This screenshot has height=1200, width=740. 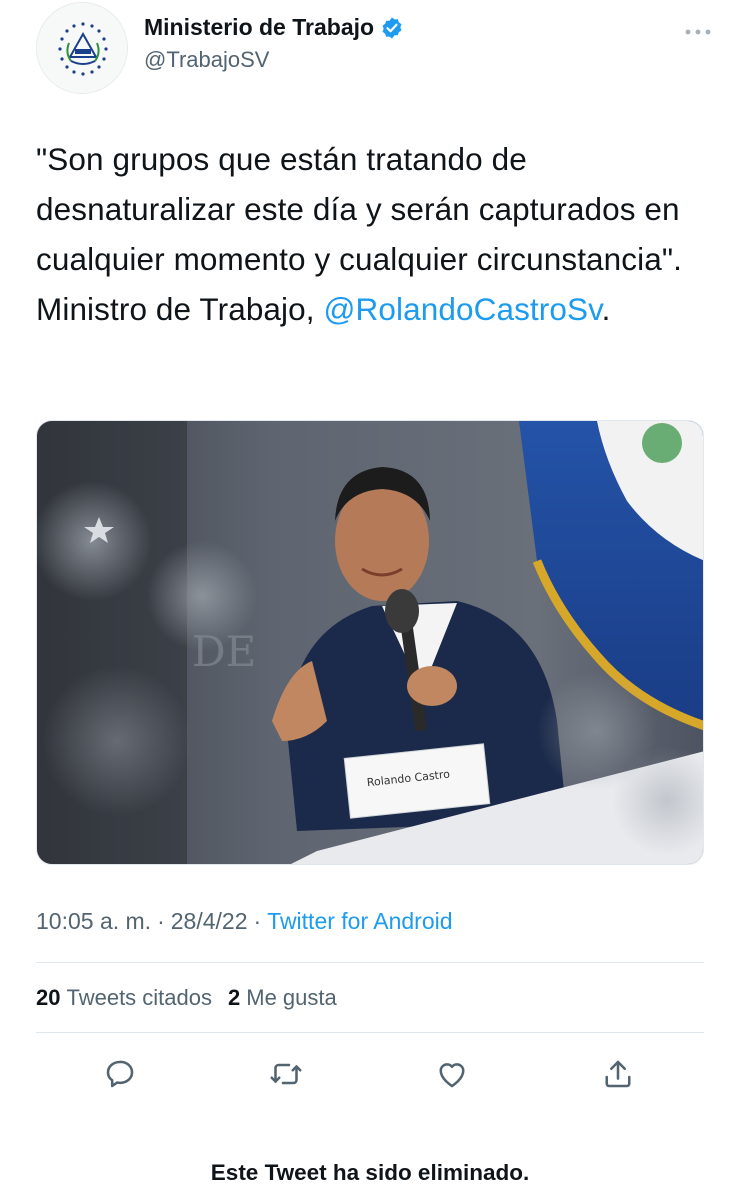 I want to click on tweet-deleted-notice: Este Tweet ha sido eliminado., so click(x=370, y=1172).